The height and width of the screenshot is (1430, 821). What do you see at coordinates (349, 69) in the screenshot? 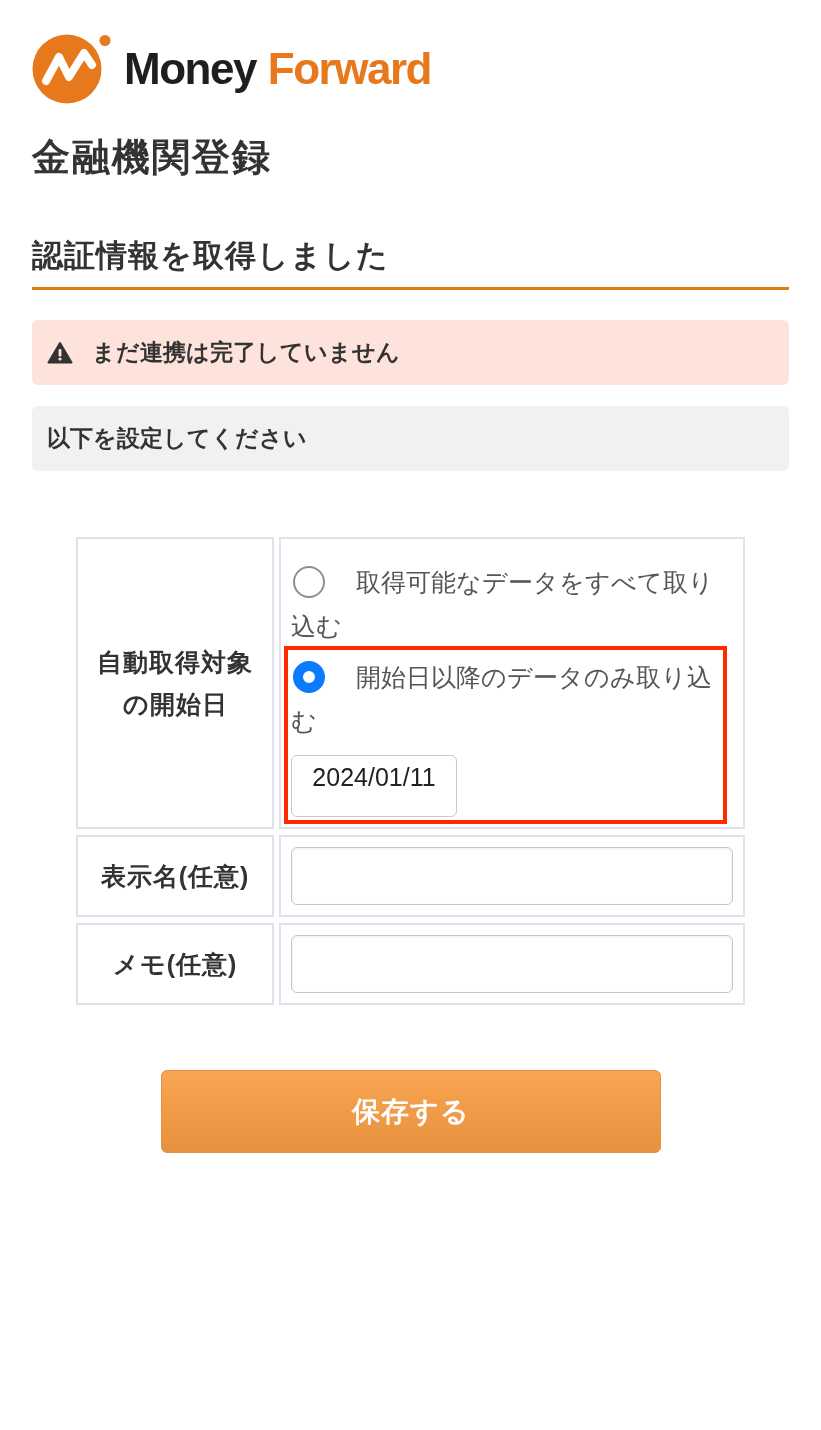
I see `logo-text: Forward` at bounding box center [349, 69].